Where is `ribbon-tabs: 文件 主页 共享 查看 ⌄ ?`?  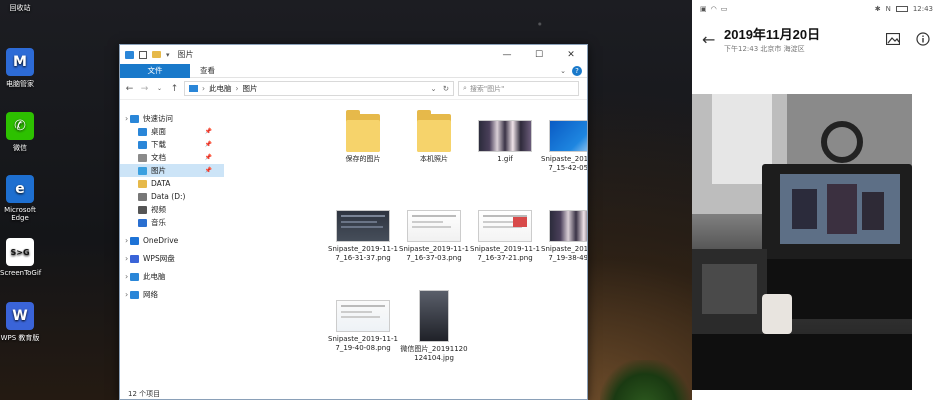 ribbon-tabs: 文件 主页 共享 查看 ⌄ ? is located at coordinates (353, 70).